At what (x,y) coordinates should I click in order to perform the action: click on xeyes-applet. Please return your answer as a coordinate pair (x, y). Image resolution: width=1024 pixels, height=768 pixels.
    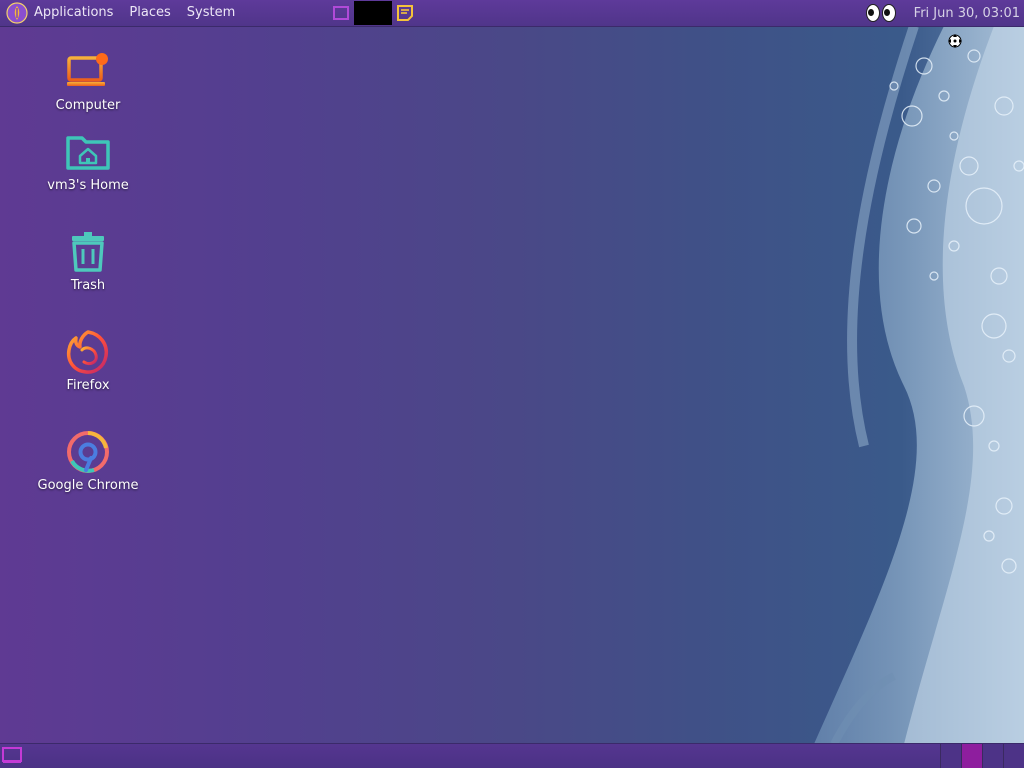
    Looking at the image, I should click on (881, 13).